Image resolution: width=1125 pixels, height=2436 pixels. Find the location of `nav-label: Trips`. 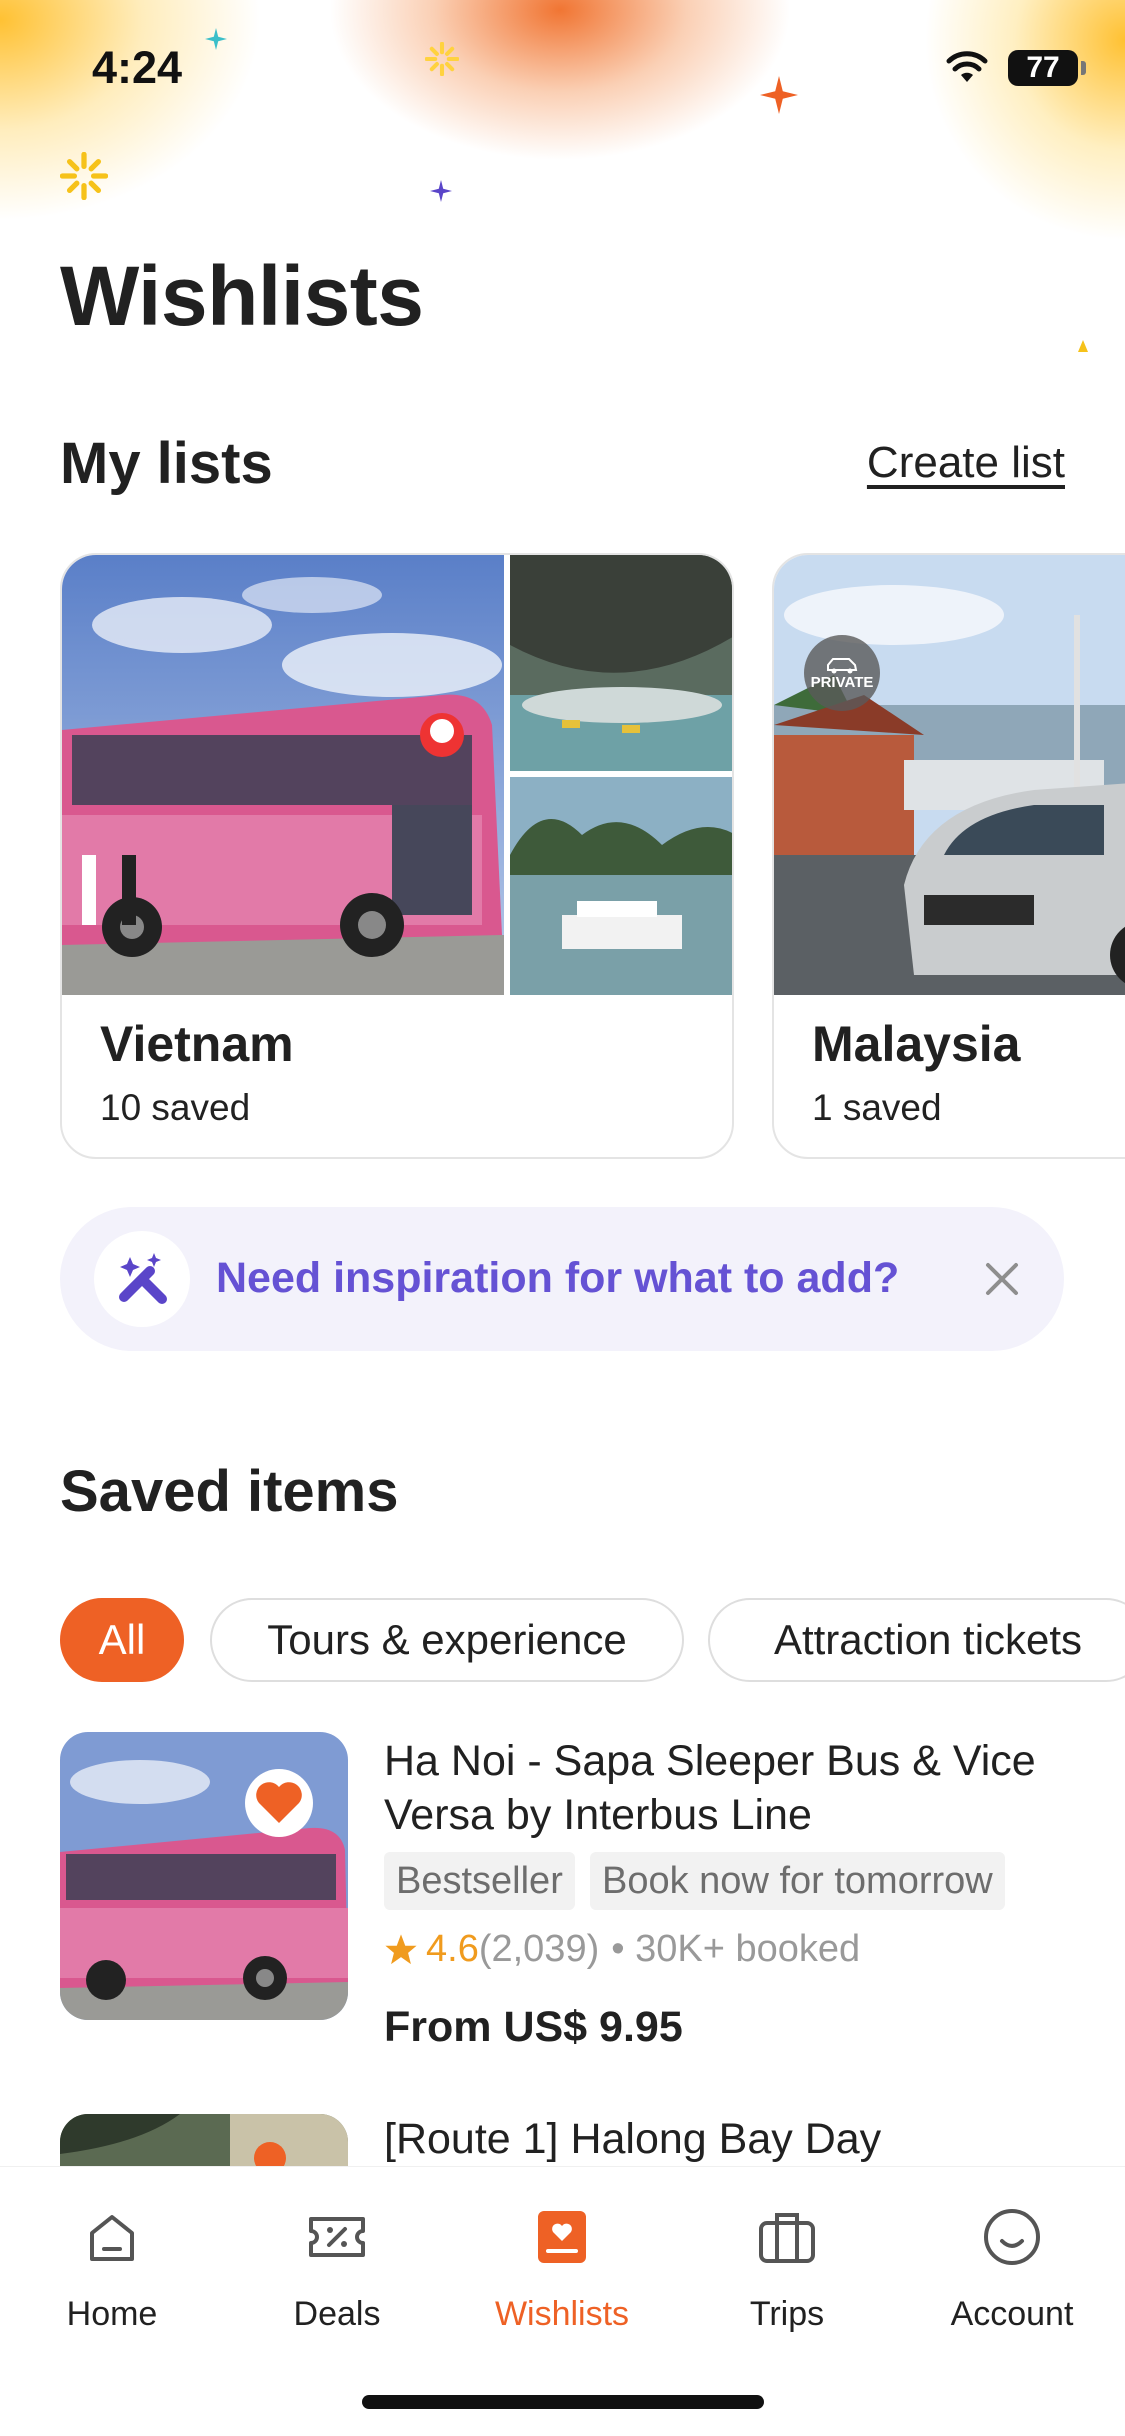

nav-label: Trips is located at coordinates (787, 2314).